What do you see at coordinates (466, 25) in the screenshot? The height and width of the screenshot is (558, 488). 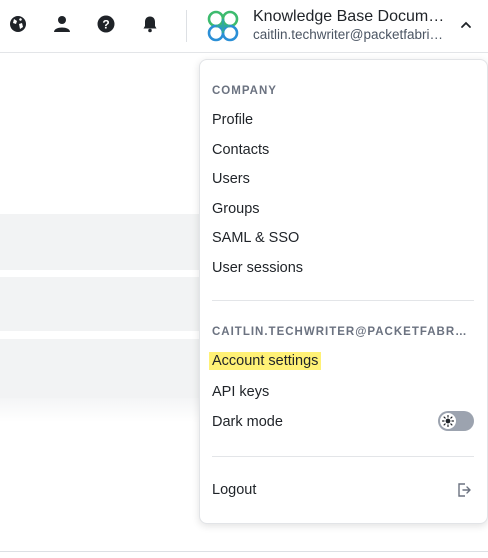 I see `chevron-up-icon` at bounding box center [466, 25].